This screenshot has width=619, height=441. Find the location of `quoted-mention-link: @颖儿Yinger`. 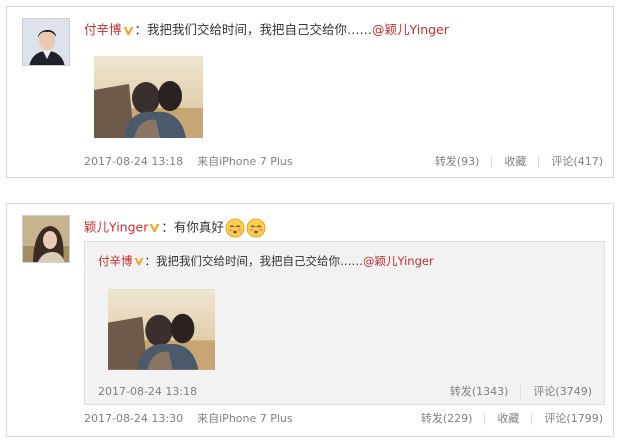

quoted-mention-link: @颖儿Yinger is located at coordinates (398, 261).